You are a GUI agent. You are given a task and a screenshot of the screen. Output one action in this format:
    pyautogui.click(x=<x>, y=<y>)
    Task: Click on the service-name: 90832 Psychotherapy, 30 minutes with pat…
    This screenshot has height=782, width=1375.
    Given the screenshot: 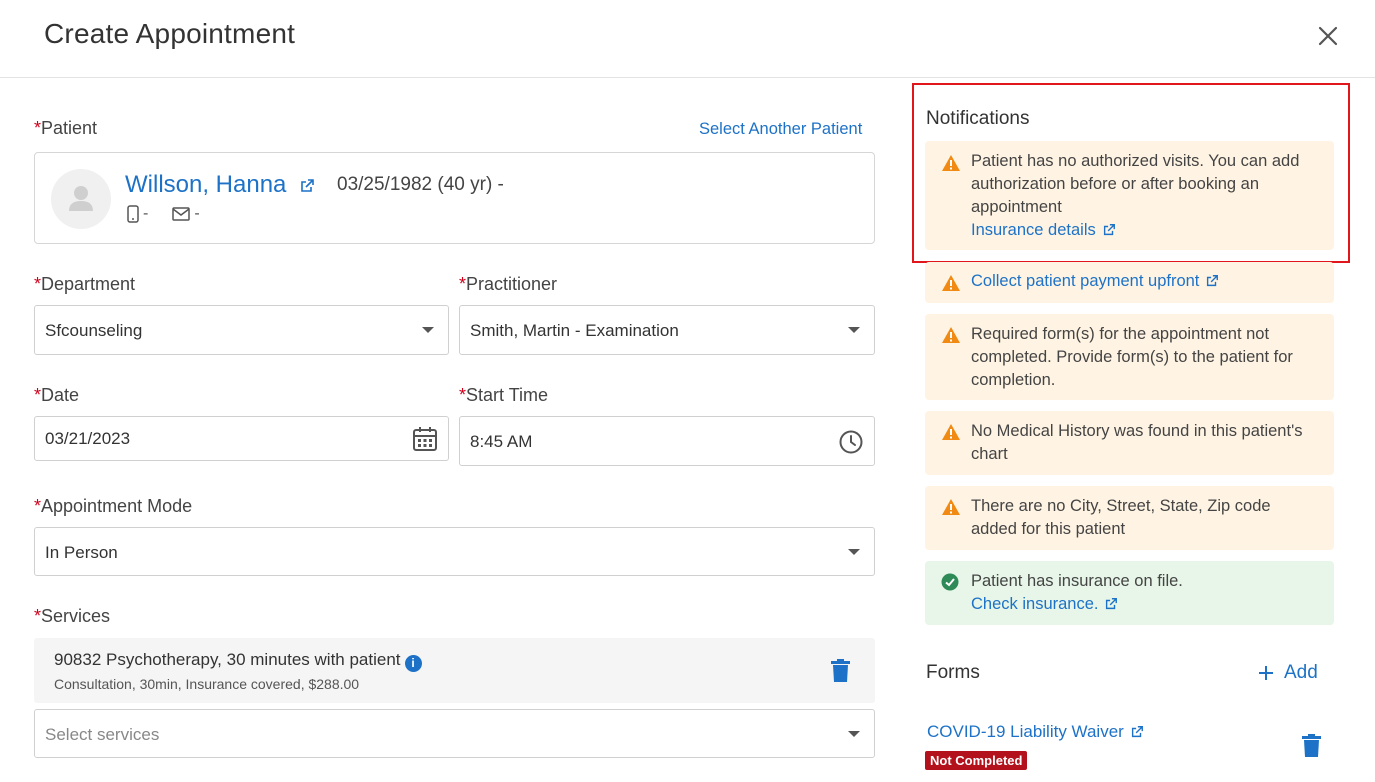 What is the action you would take?
    pyautogui.click(x=238, y=661)
    